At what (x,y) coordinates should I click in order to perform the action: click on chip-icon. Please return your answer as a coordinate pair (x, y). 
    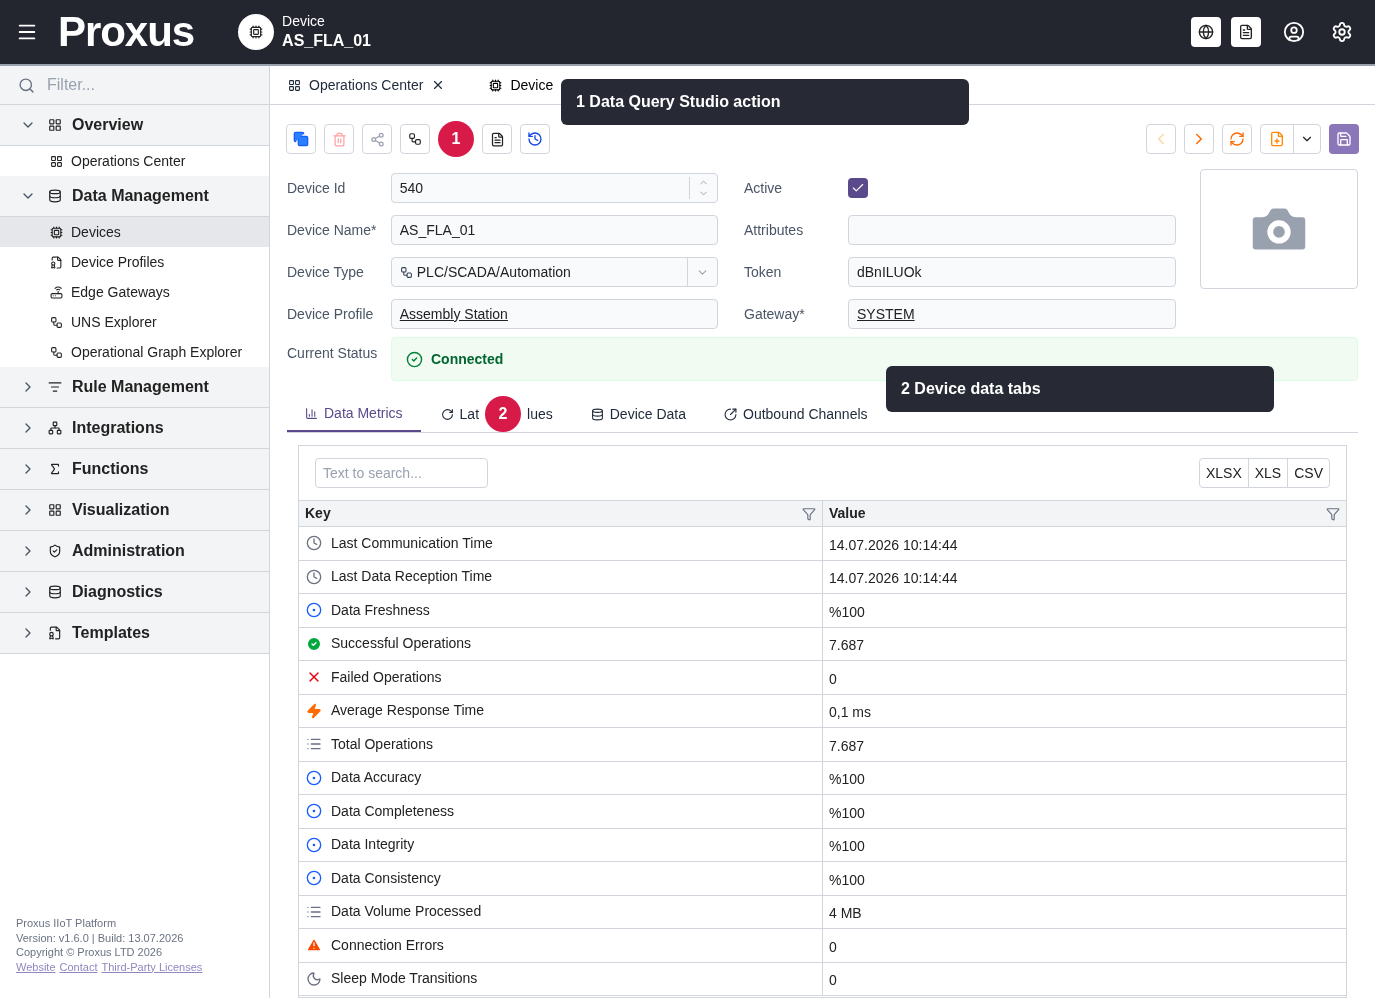
    Looking at the image, I should click on (496, 85).